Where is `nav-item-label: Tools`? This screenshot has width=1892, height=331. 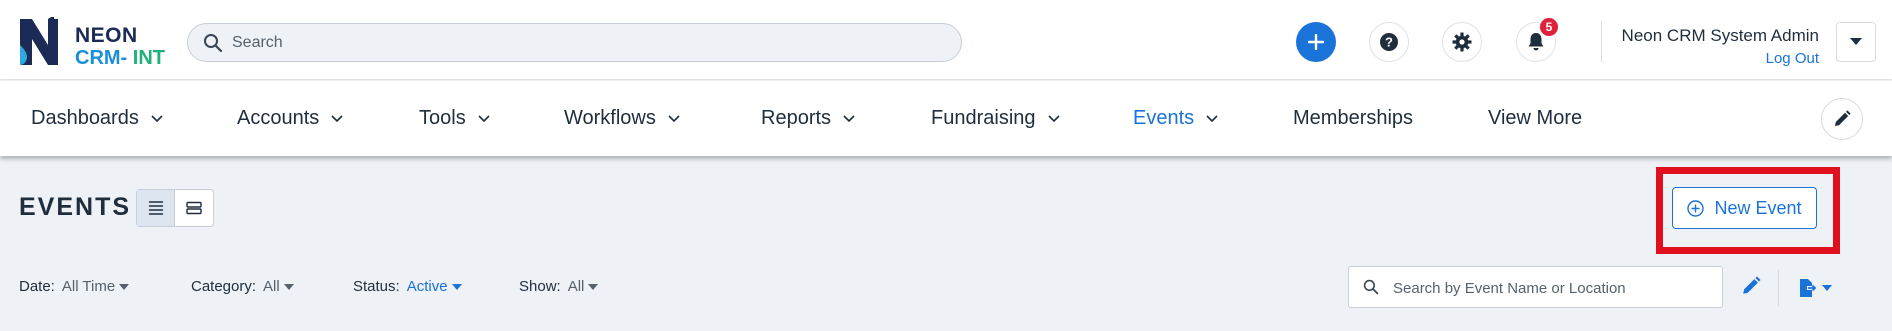 nav-item-label: Tools is located at coordinates (442, 118).